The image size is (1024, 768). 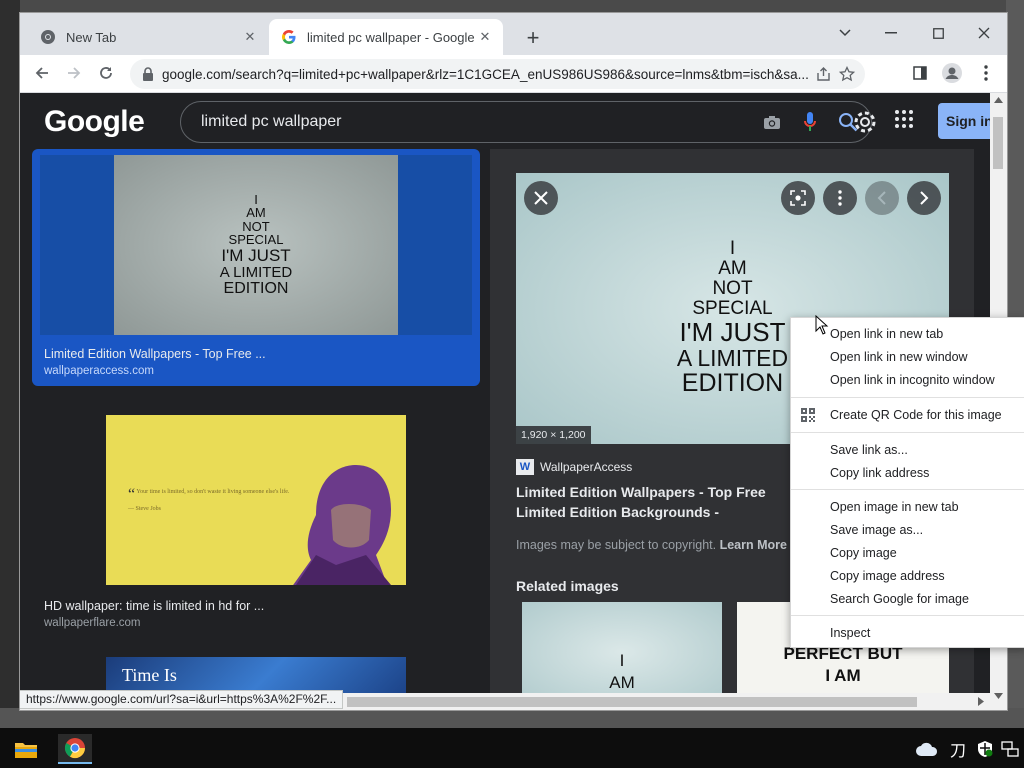 What do you see at coordinates (907, 473) in the screenshot?
I see `menu-item-copy-link-address: Copy link address` at bounding box center [907, 473].